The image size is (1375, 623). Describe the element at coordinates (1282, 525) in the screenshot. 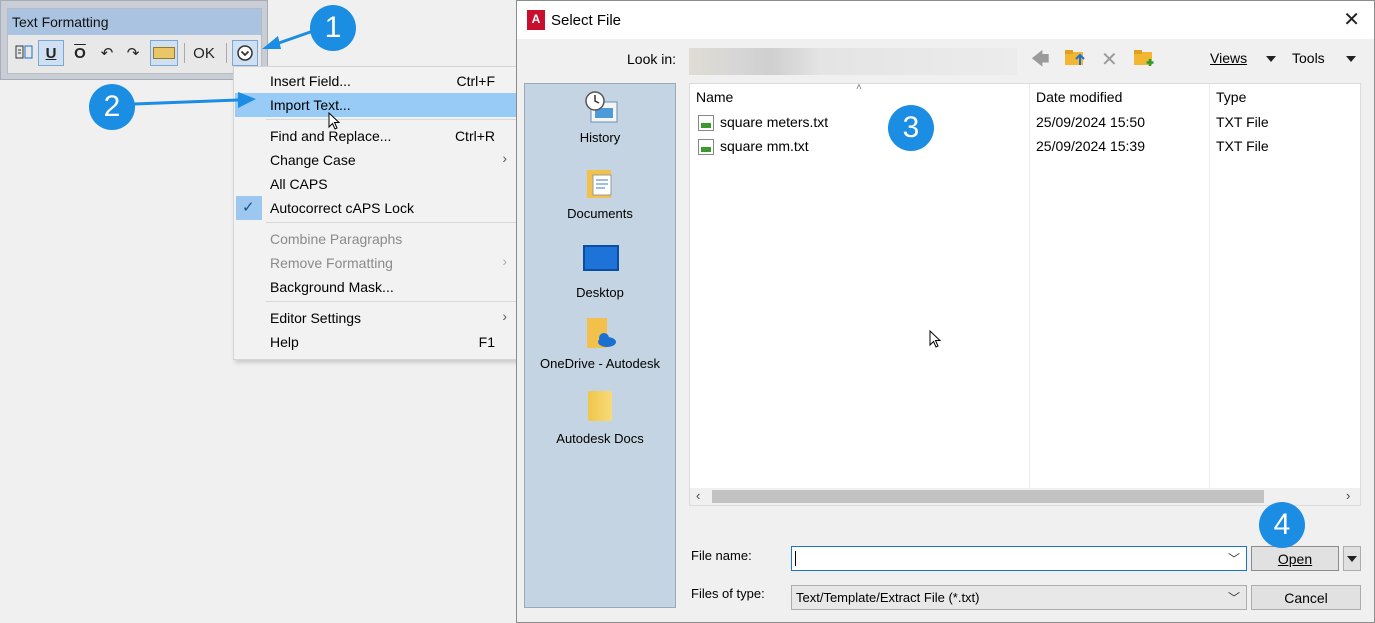

I see `annotation-badge-4: 4` at that location.